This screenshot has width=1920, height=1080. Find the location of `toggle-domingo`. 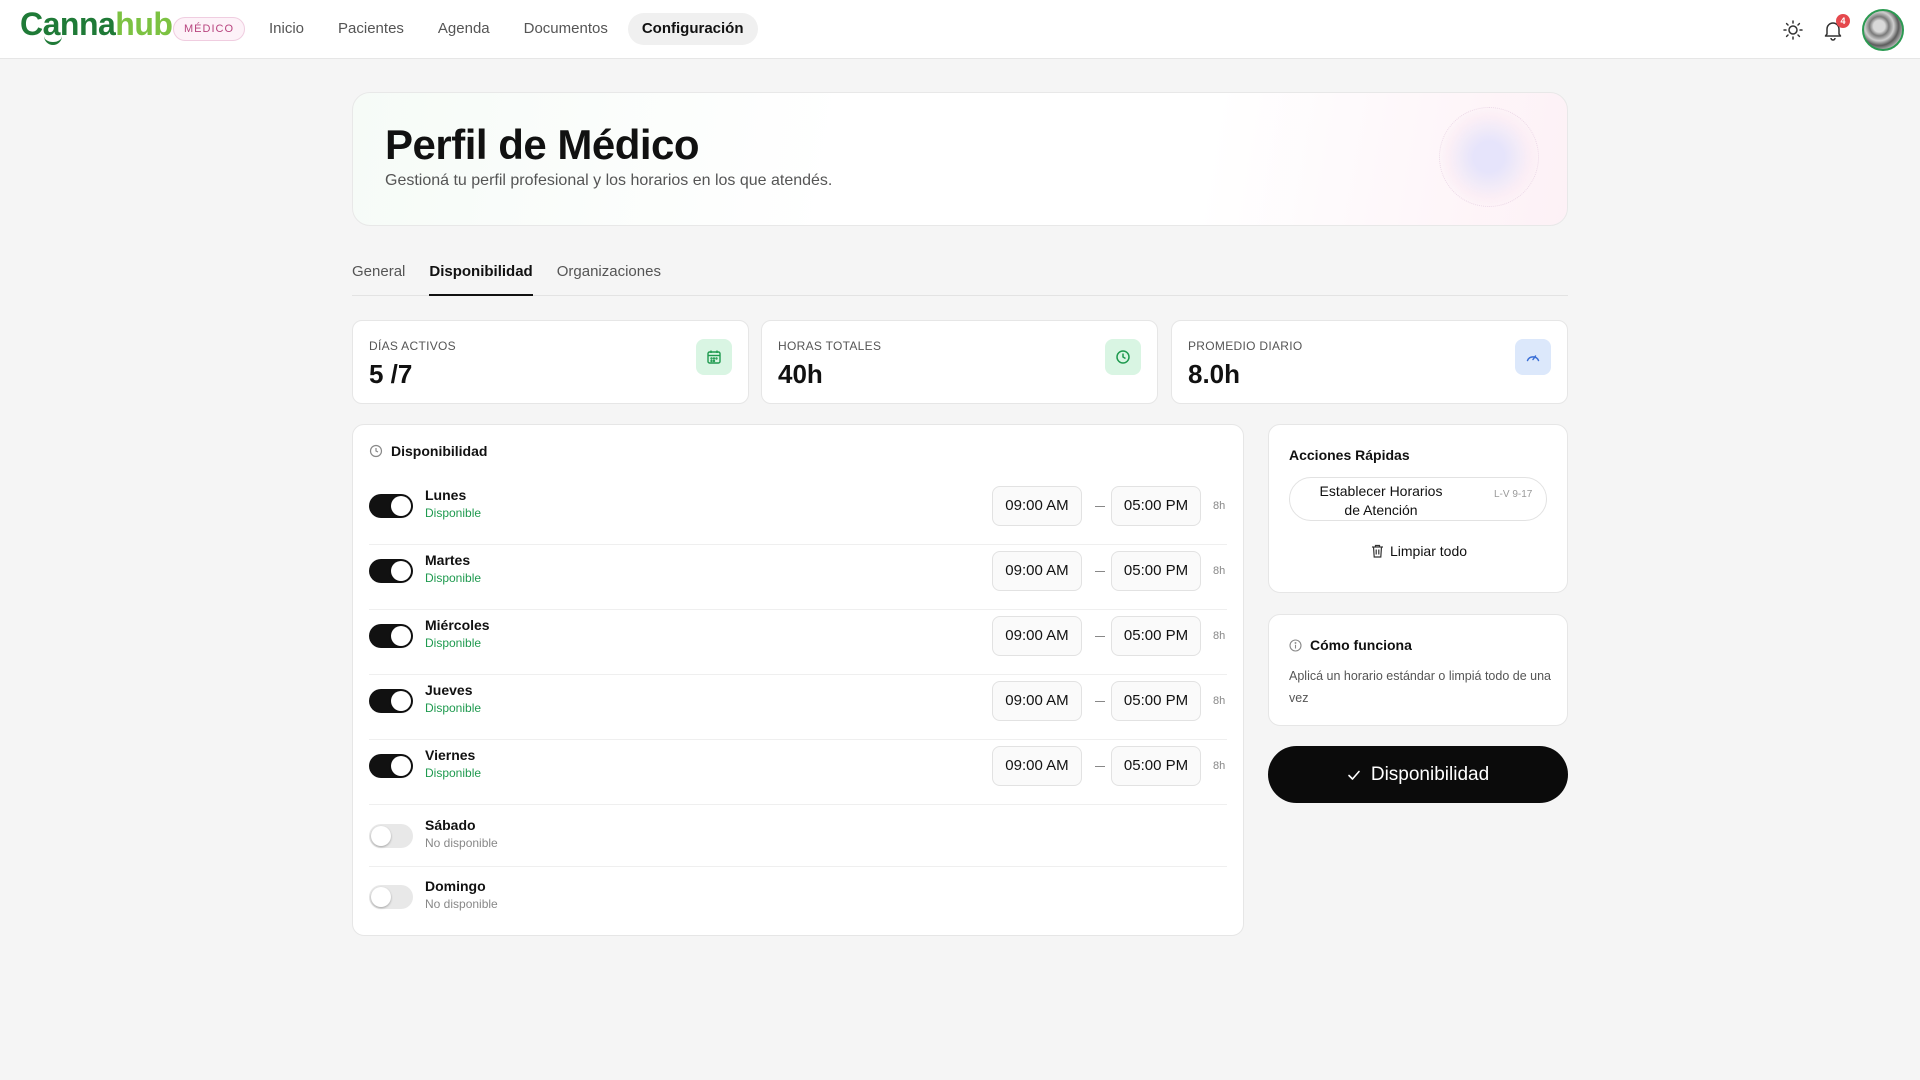

toggle-domingo is located at coordinates (391, 897).